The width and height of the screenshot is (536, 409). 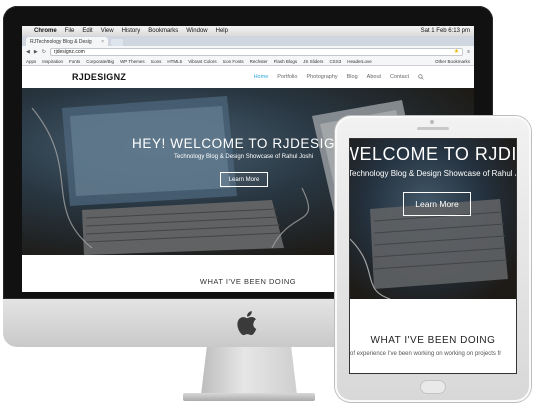 What do you see at coordinates (131, 31) in the screenshot?
I see `menubar-item-history: History` at bounding box center [131, 31].